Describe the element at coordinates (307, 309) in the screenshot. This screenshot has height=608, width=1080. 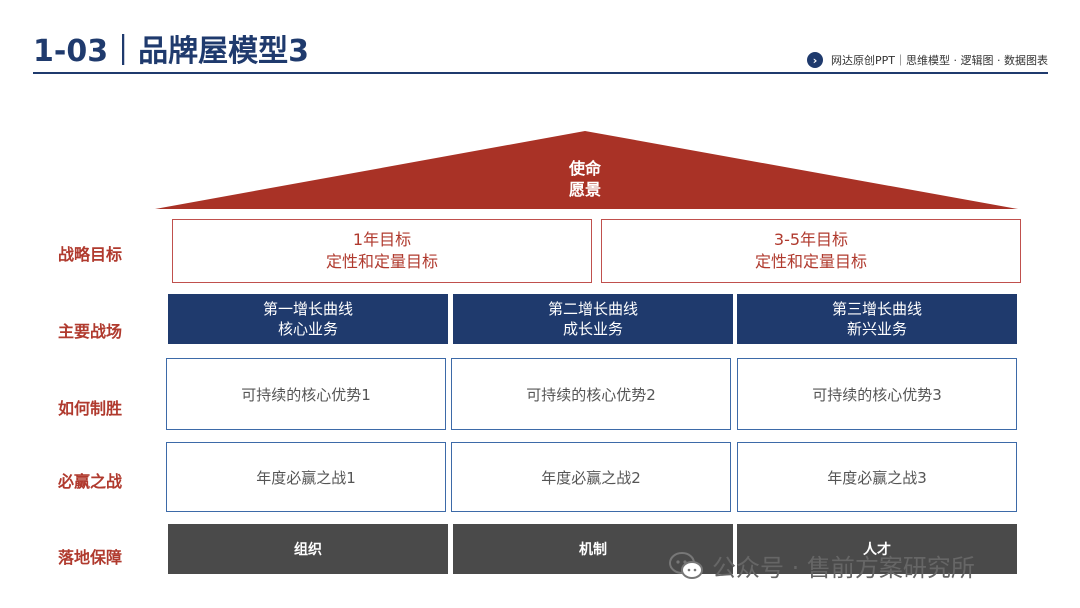
I see `field-box-1-line1: 第一增长曲线` at that location.